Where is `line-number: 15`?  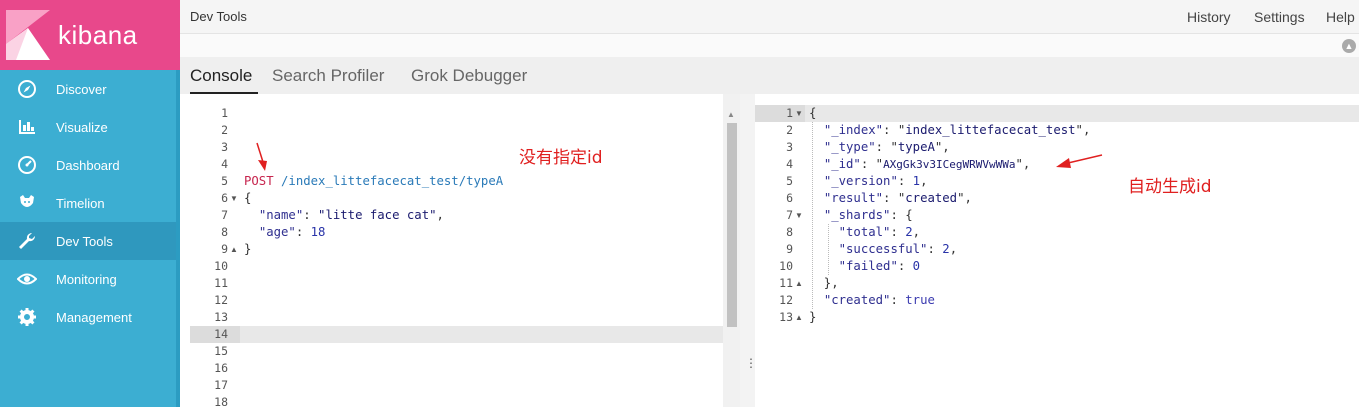 line-number: 15 is located at coordinates (221, 351).